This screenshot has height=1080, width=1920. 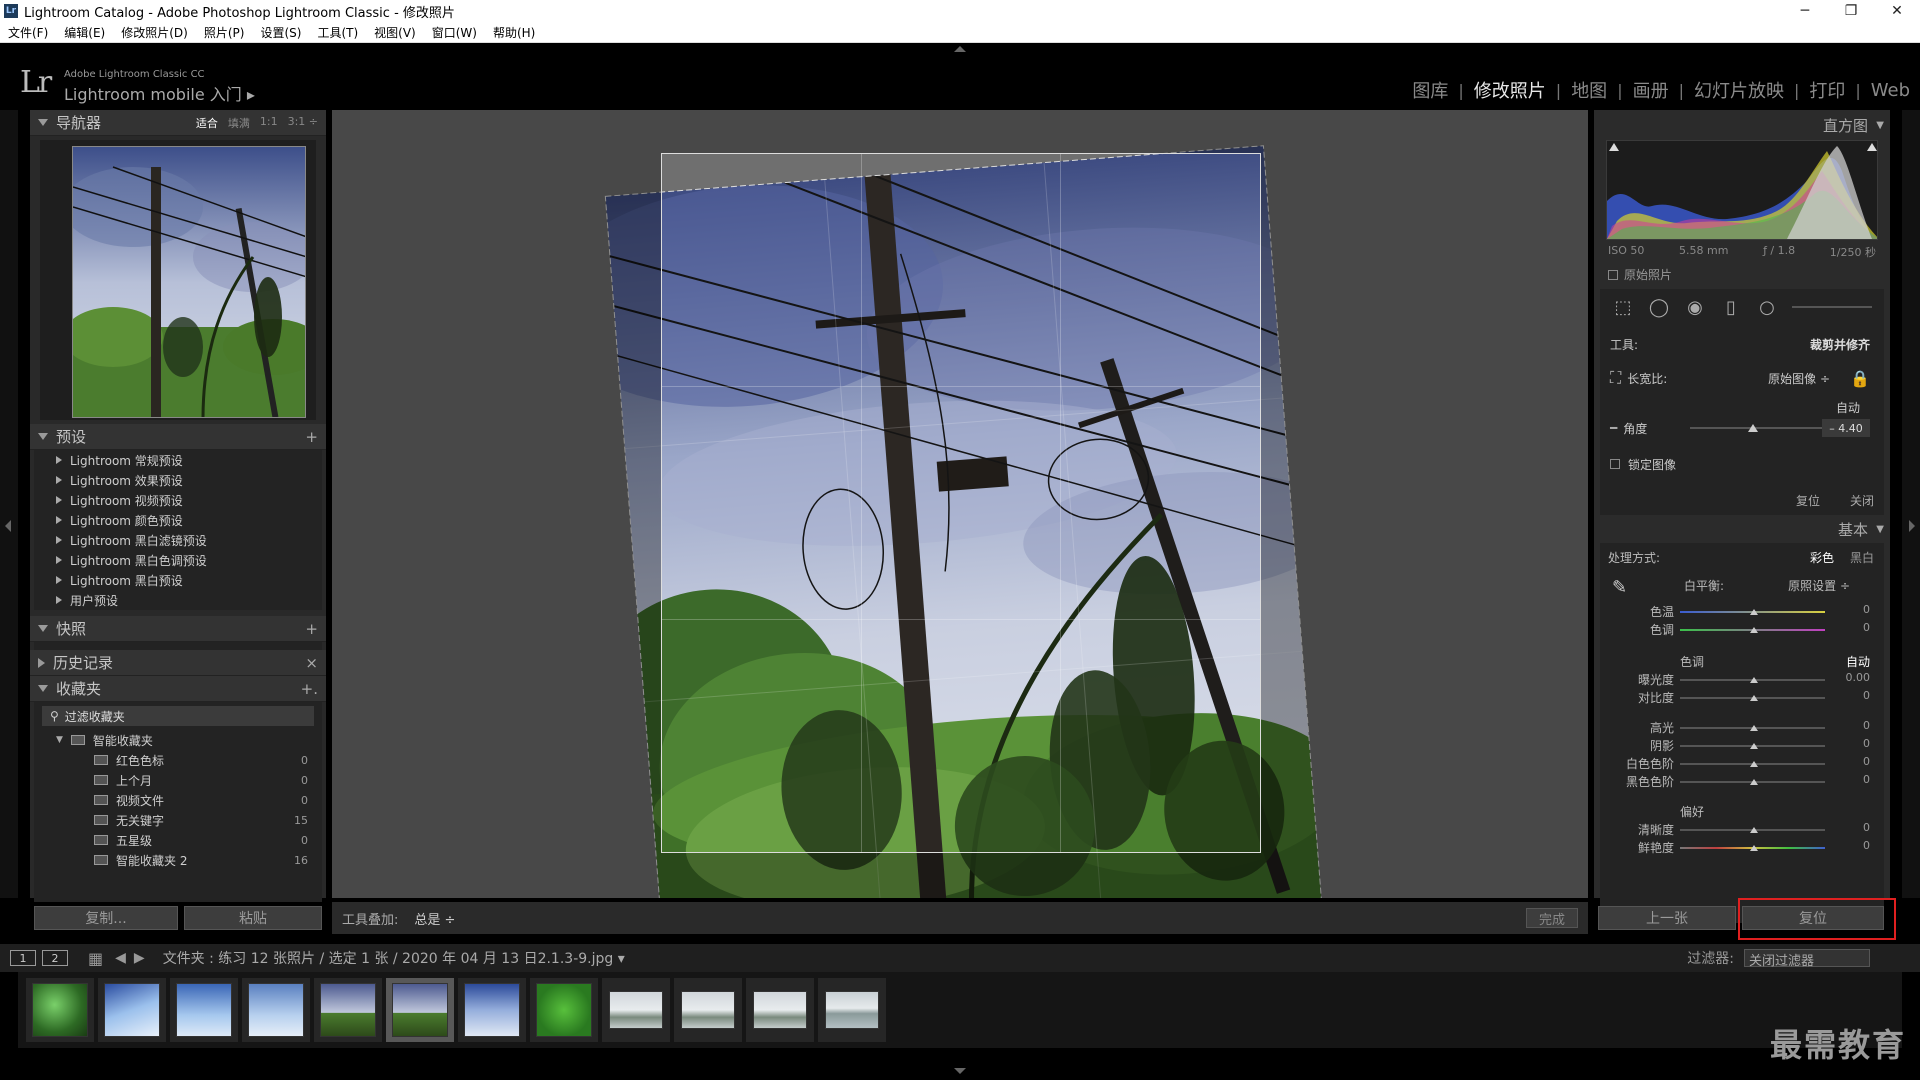 I want to click on mobile-get-started-link: Lightroom mobile 入门 ▸, so click(x=159, y=93).